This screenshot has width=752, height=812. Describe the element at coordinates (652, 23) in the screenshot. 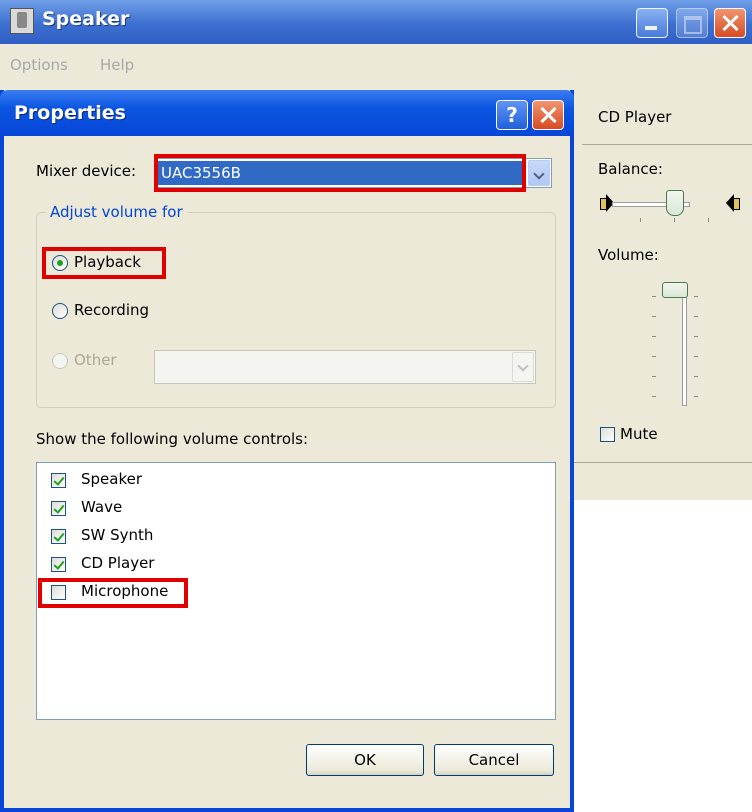

I see `minimize-button` at that location.